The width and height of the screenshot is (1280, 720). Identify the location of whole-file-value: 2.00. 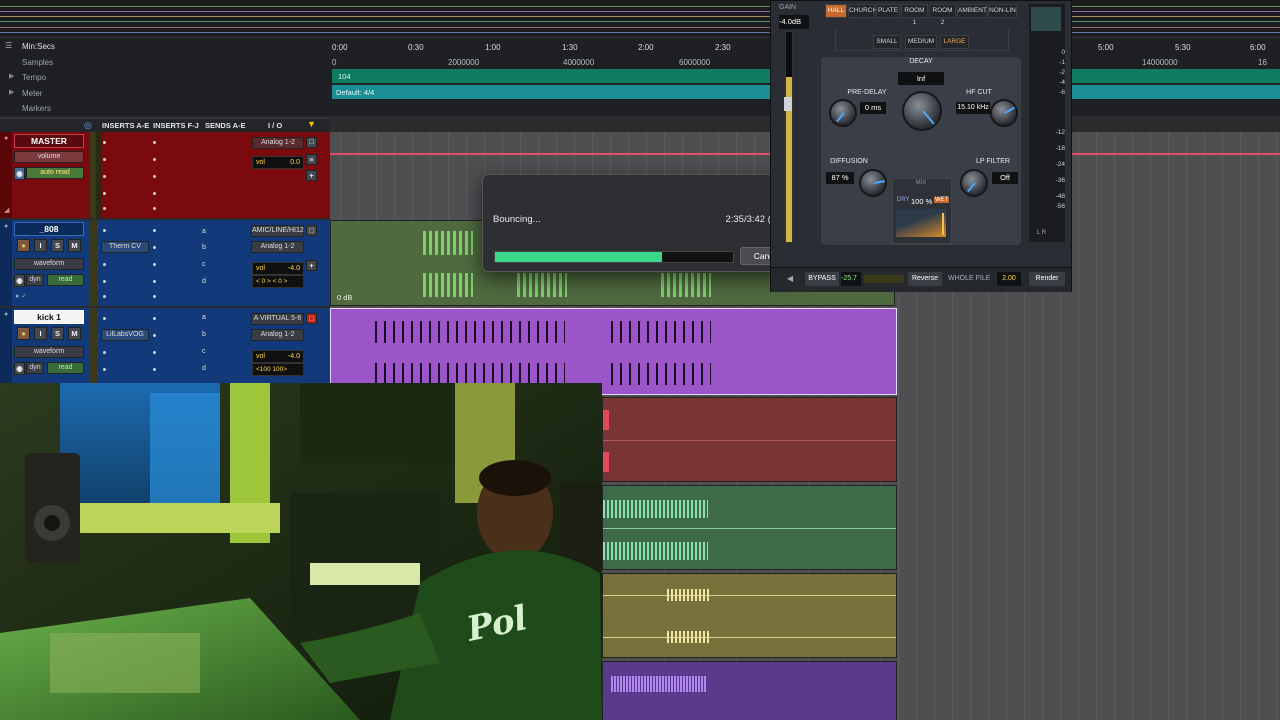
(1009, 279).